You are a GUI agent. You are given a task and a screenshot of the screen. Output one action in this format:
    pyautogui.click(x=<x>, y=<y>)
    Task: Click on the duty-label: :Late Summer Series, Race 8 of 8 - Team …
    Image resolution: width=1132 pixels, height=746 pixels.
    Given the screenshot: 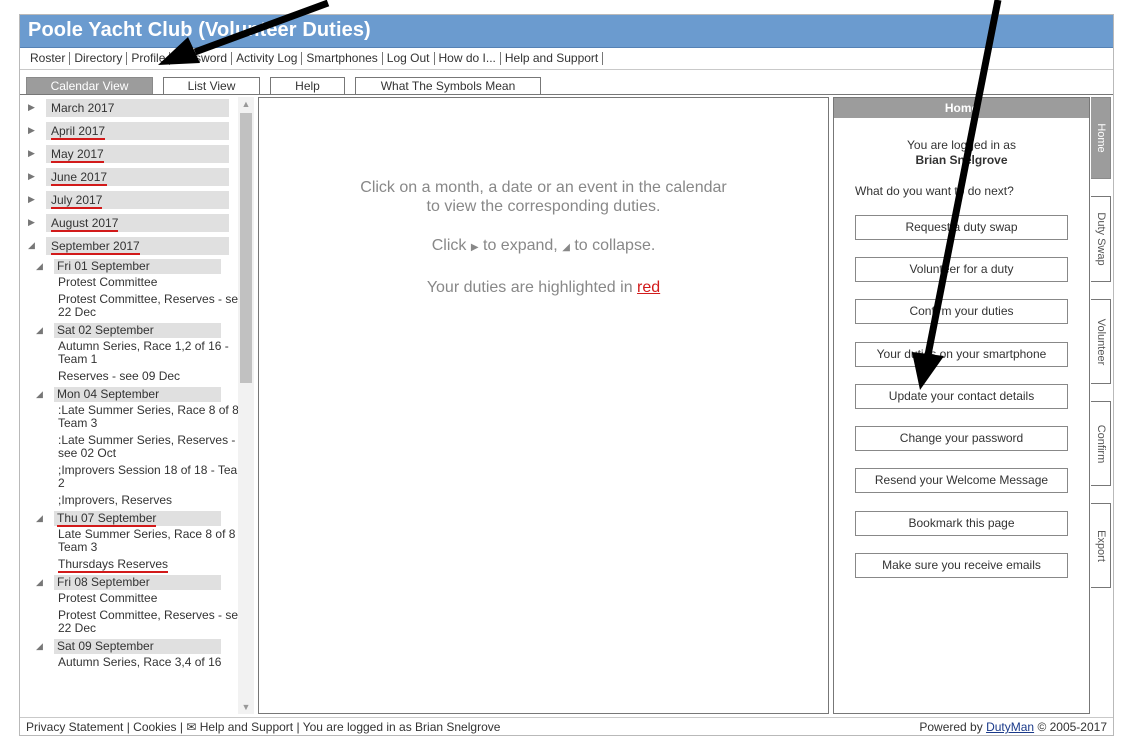 What is the action you would take?
    pyautogui.click(x=152, y=416)
    